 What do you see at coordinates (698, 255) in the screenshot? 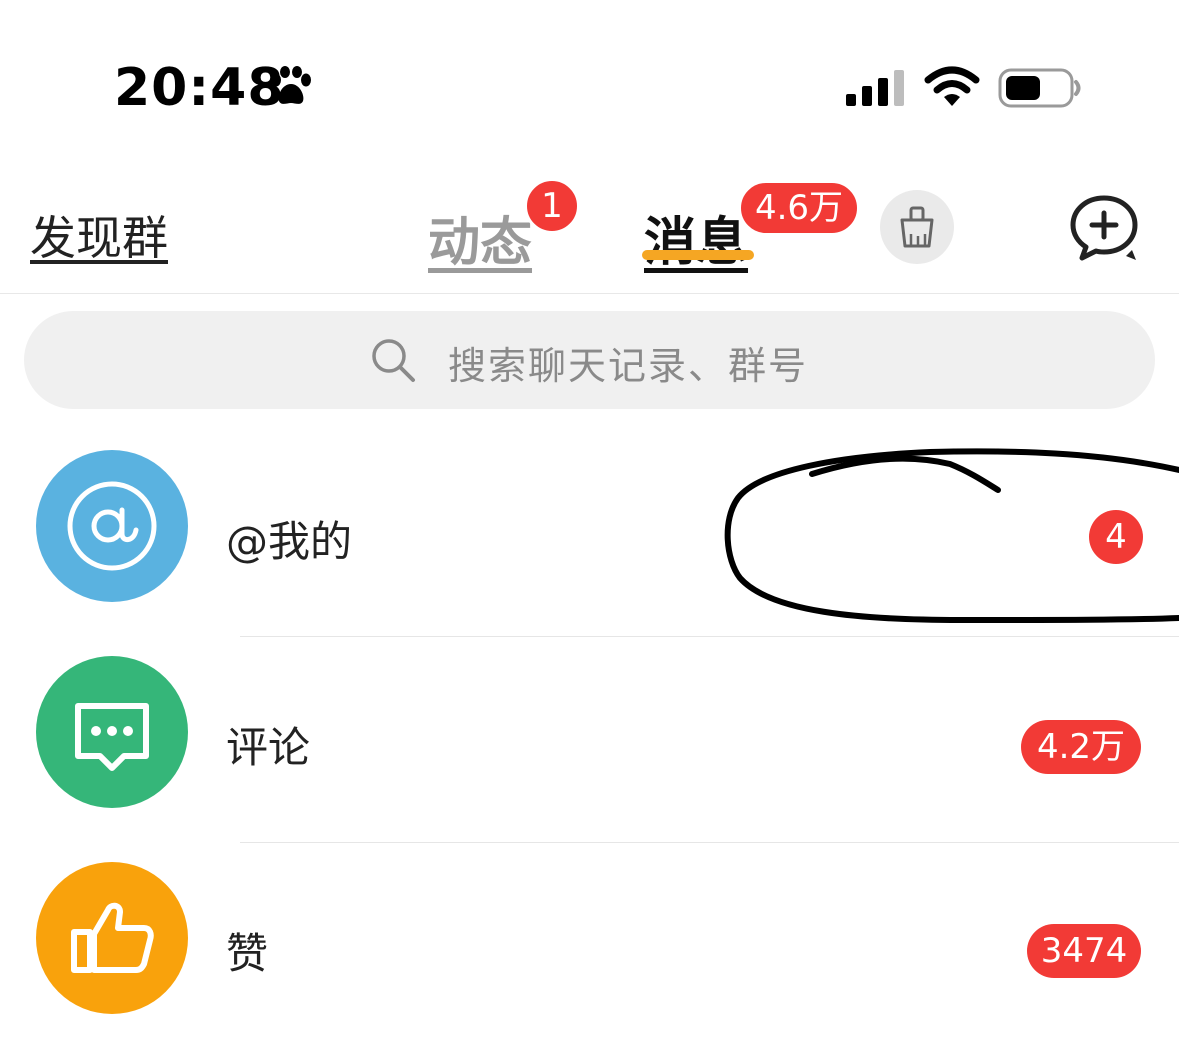
I see `active-tab-indicator` at bounding box center [698, 255].